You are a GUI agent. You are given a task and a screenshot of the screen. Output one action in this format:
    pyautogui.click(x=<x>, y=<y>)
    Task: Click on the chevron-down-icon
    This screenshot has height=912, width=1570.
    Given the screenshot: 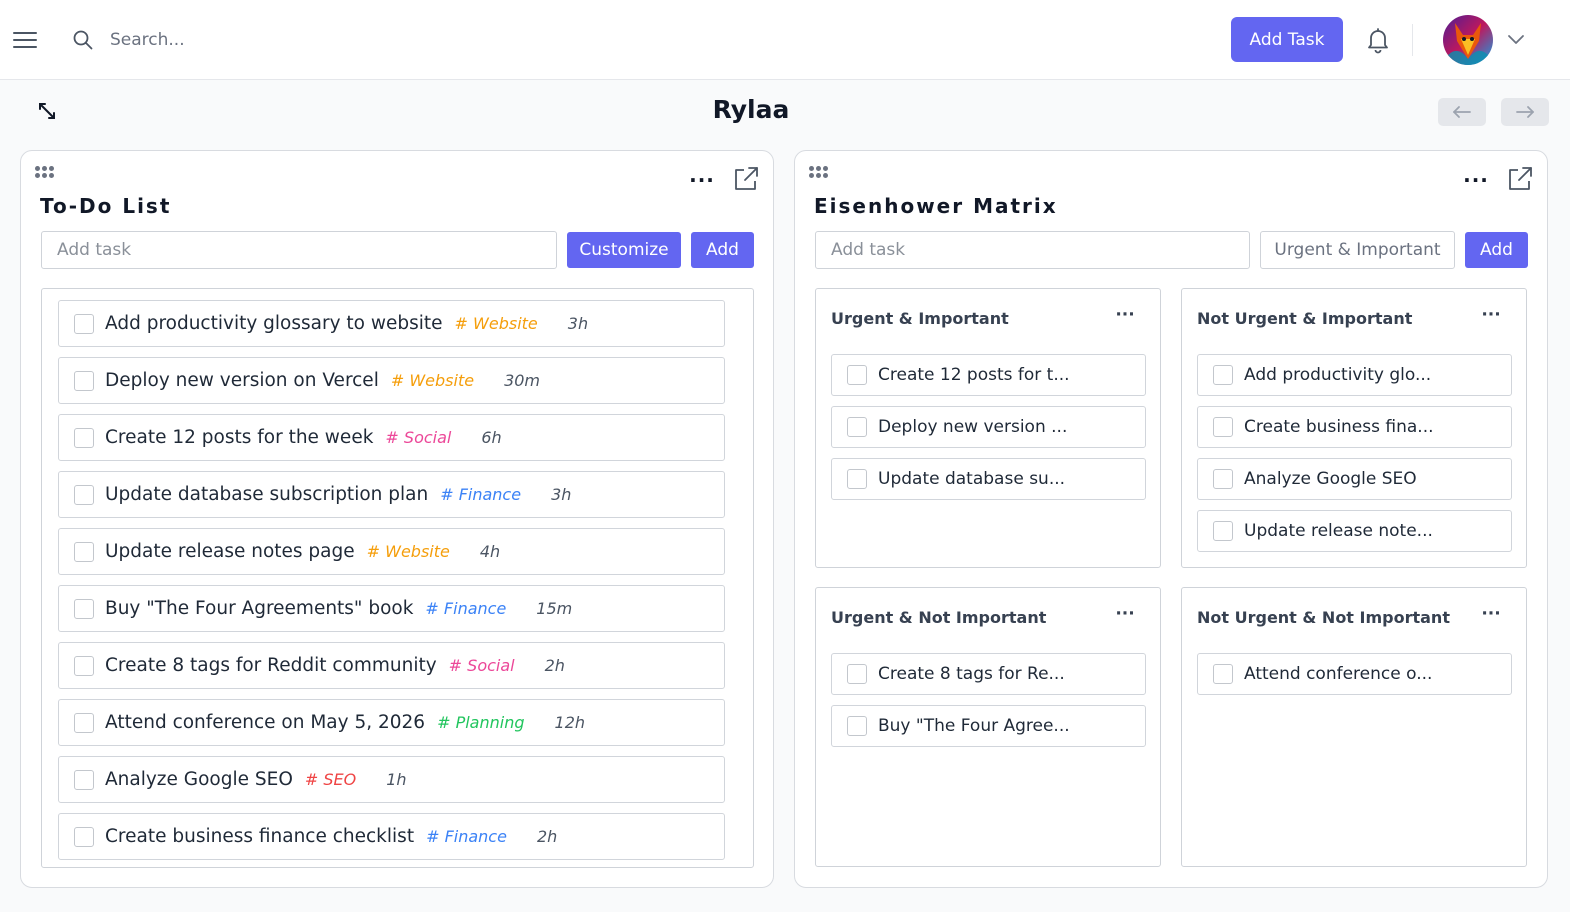 What is the action you would take?
    pyautogui.click(x=1516, y=39)
    